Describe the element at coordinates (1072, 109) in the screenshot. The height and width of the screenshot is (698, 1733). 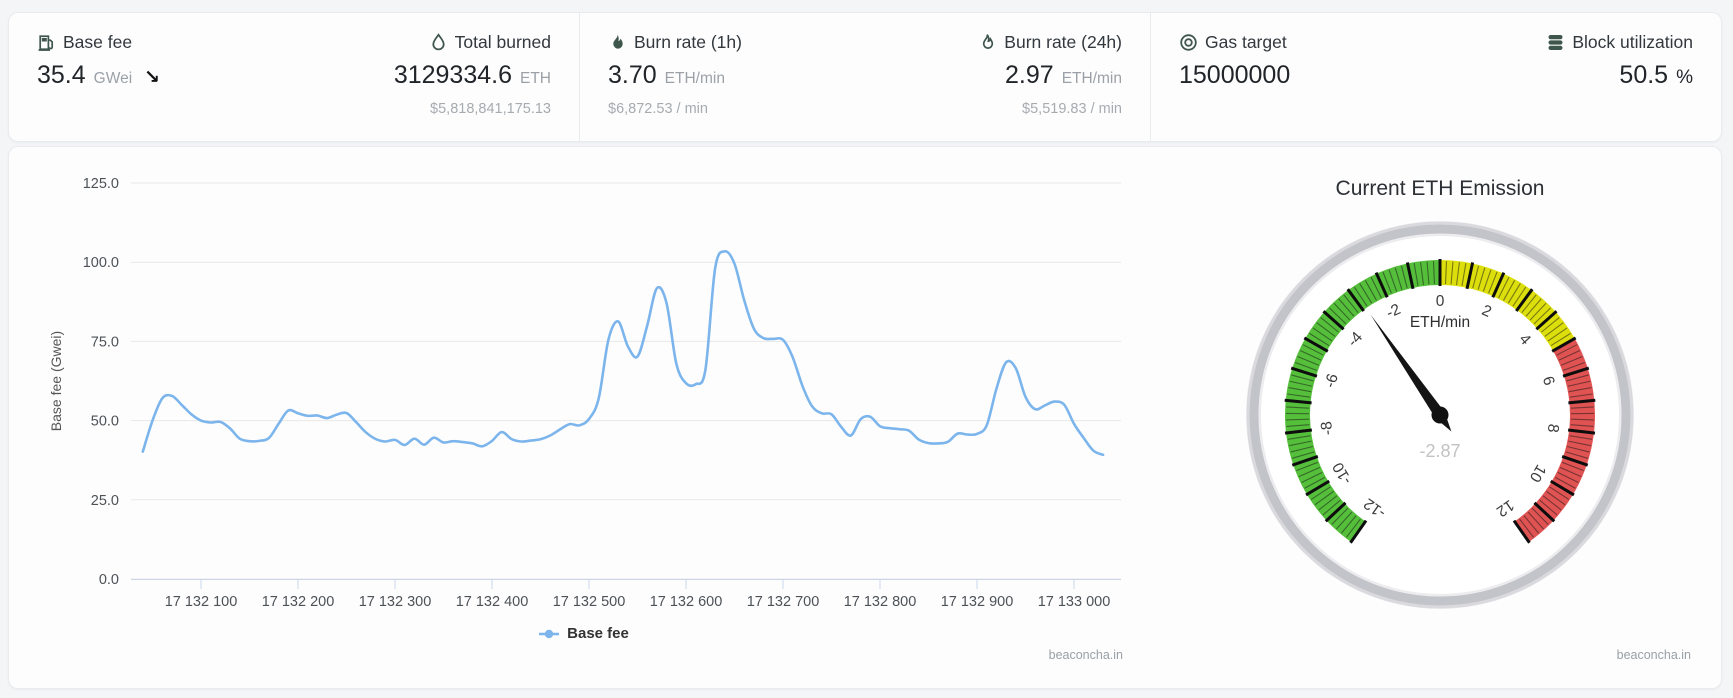
I see `stat-usd-sub: $5,519.83 / min` at that location.